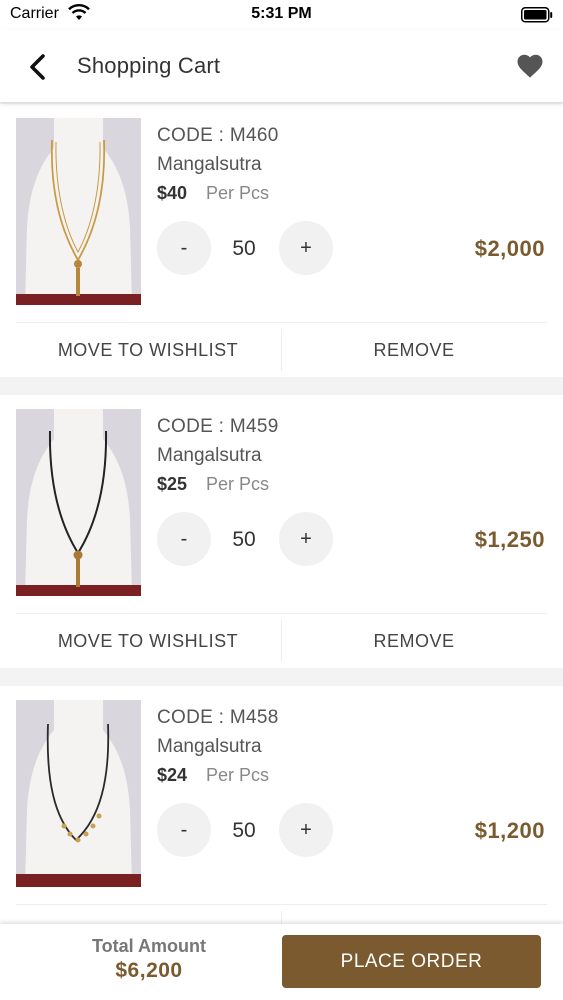 The image size is (563, 1000). Describe the element at coordinates (172, 193) in the screenshot. I see `product-price: $40` at that location.